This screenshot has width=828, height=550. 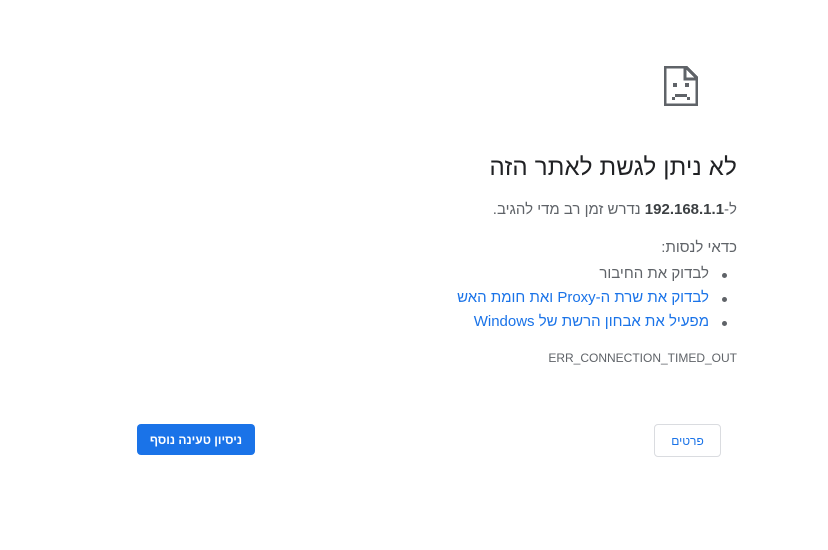 I want to click on list-item: לבדוק את שרת ה-Proxy ואת חומת האש, so click(x=432, y=298).